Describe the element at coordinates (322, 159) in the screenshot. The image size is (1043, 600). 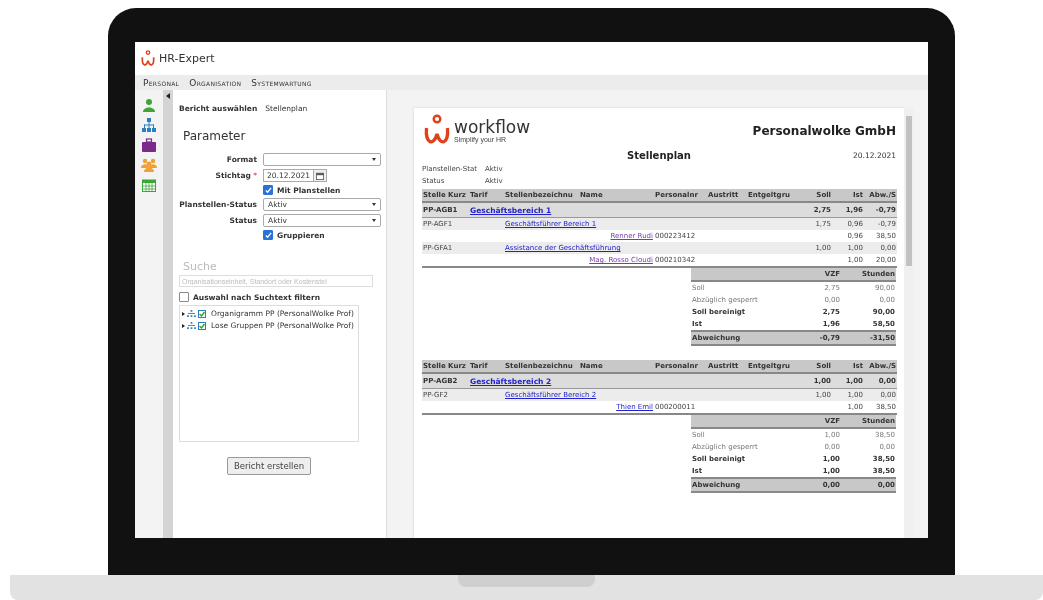
I see `select-field` at that location.